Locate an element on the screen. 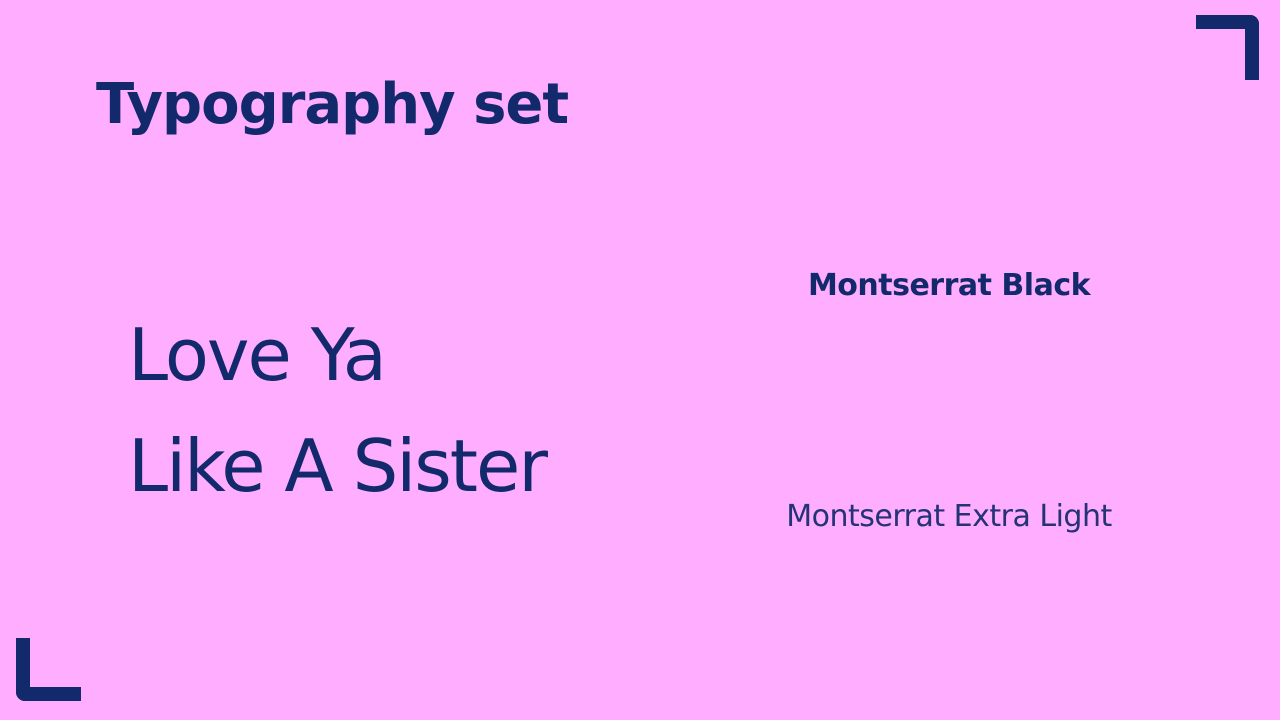 This screenshot has height=720, width=1280. font-label-black: Montserrat Black is located at coordinates (949, 285).